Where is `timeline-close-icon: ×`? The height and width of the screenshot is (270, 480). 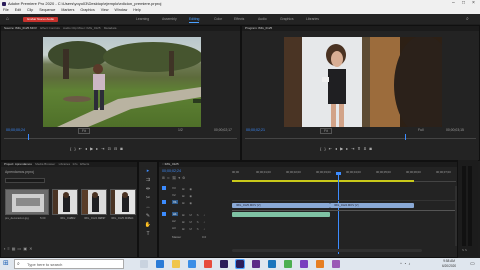
timeline-close-icon: × is located at coordinates (163, 164).